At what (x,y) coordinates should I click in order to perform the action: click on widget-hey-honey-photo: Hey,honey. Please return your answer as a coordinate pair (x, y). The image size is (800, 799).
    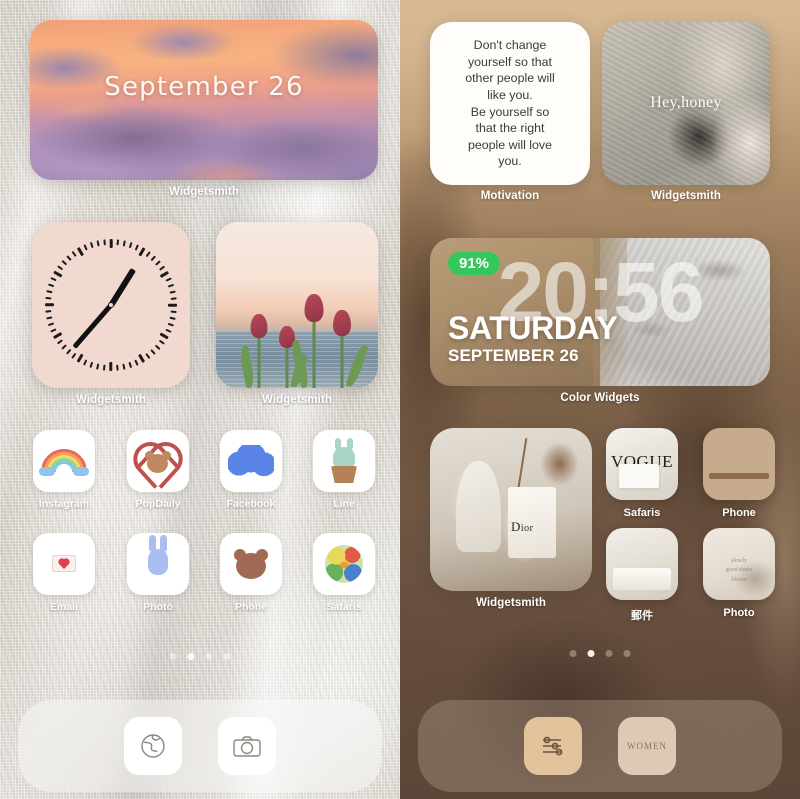
    Looking at the image, I should click on (686, 103).